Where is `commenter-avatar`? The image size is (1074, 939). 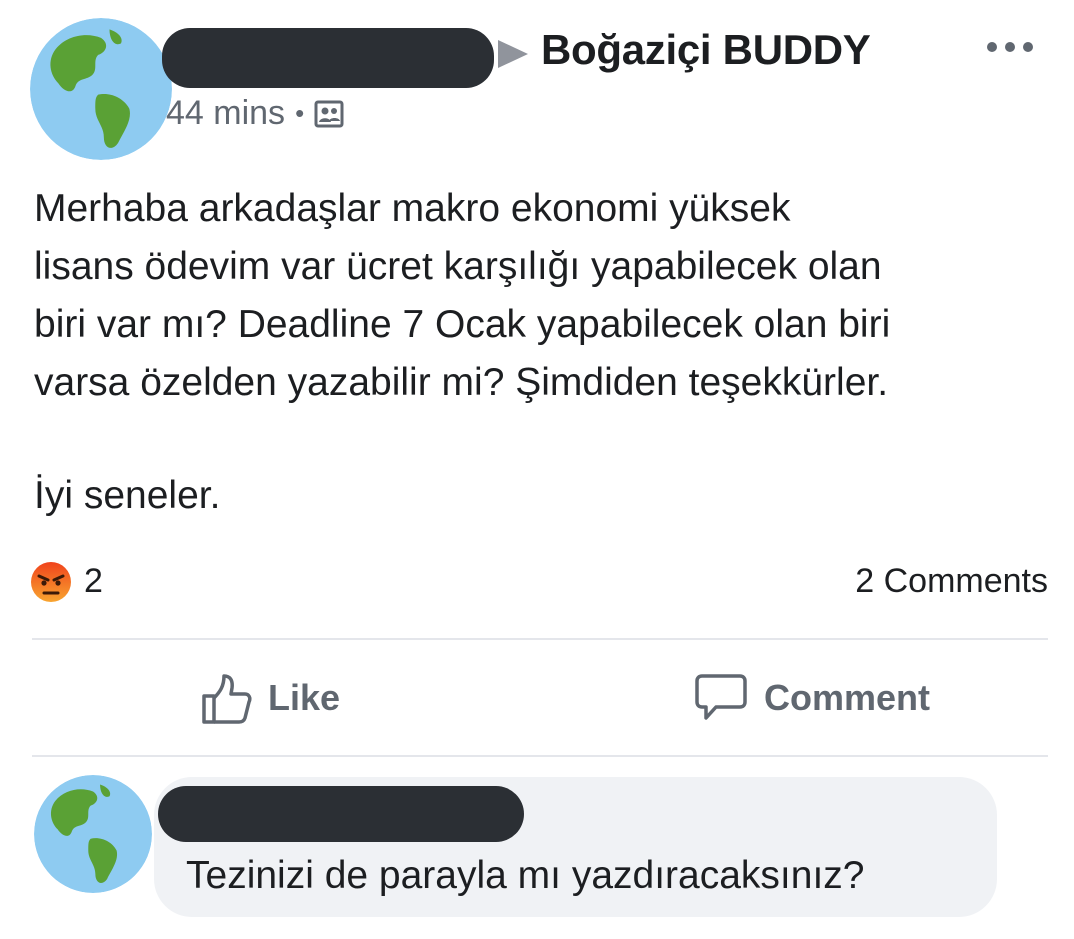 commenter-avatar is located at coordinates (93, 834).